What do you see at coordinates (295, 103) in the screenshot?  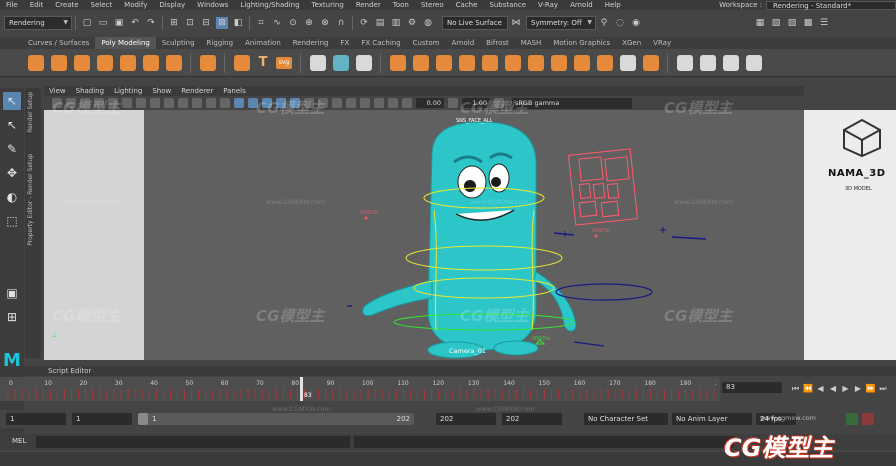 I see `ambient-occlusion-icon` at bounding box center [295, 103].